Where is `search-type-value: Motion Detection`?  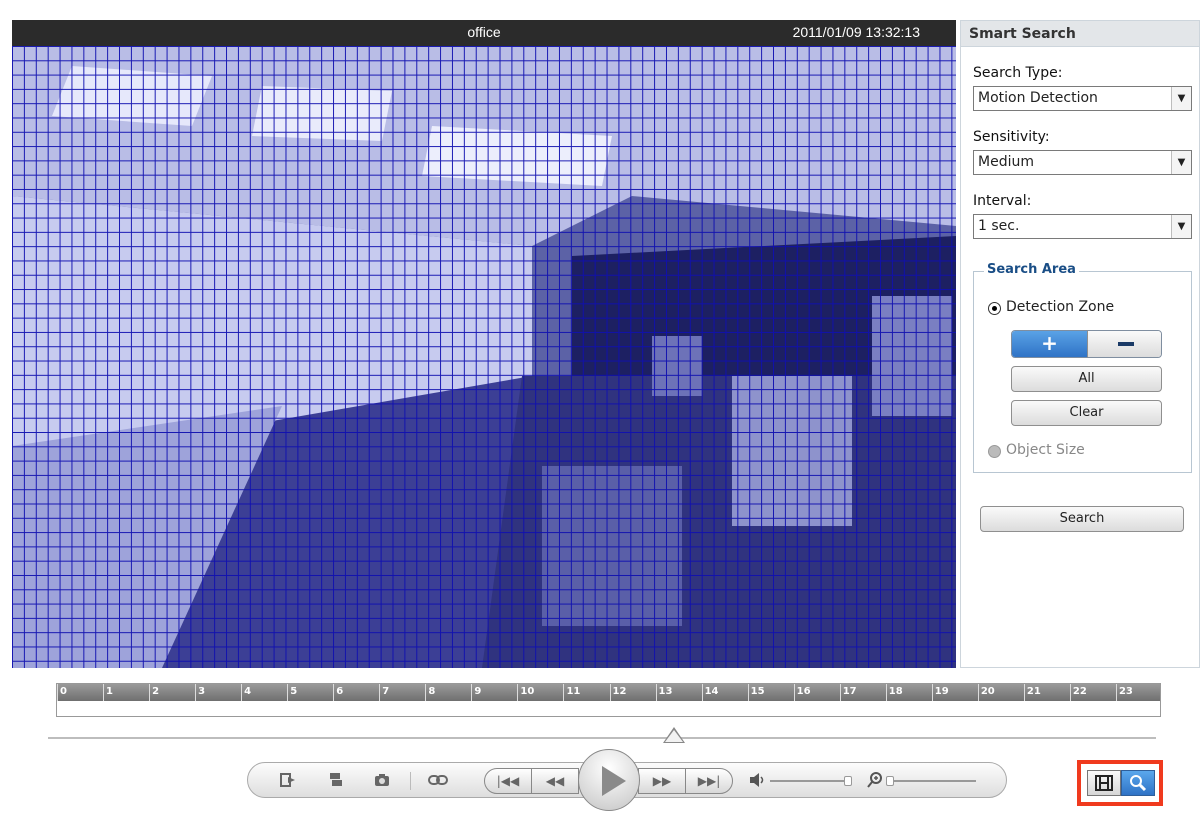
search-type-value: Motion Detection is located at coordinates (1038, 98).